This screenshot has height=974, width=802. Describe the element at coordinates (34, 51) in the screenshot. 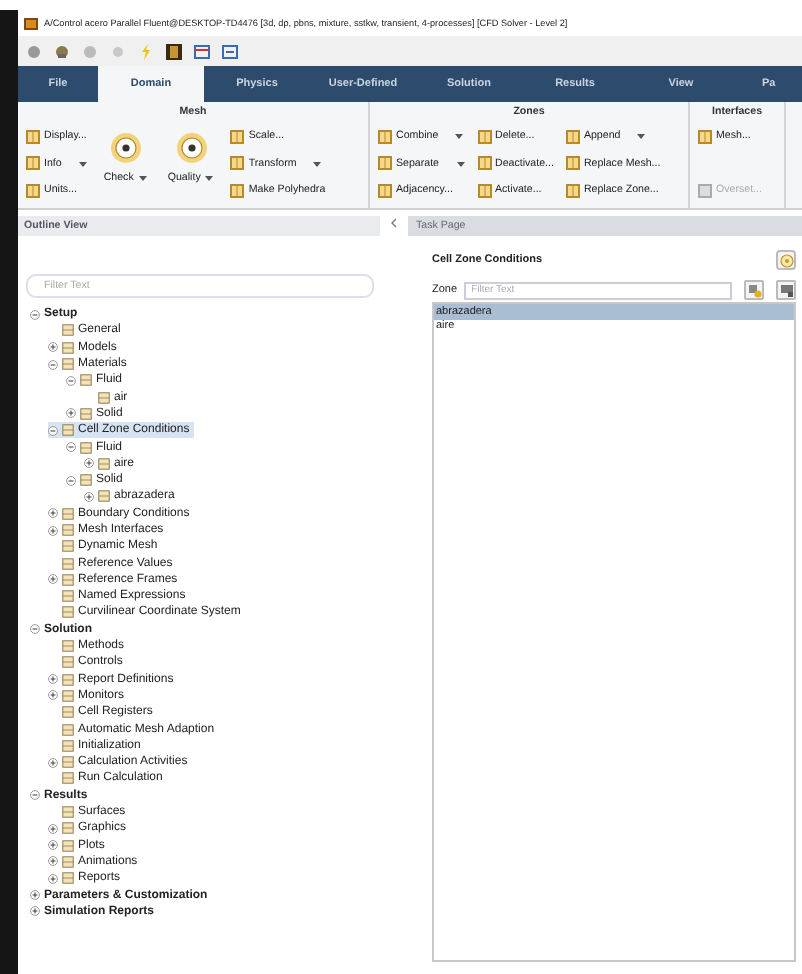

I see `circle-icon` at that location.